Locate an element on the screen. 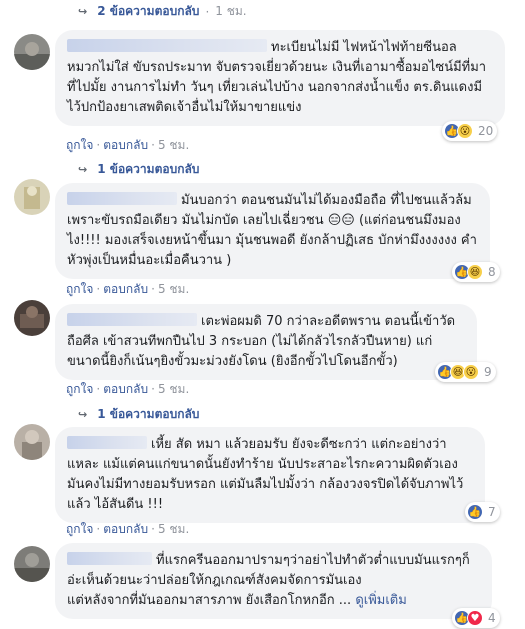  haha-reaction-icon: 😆 is located at coordinates (475, 272).